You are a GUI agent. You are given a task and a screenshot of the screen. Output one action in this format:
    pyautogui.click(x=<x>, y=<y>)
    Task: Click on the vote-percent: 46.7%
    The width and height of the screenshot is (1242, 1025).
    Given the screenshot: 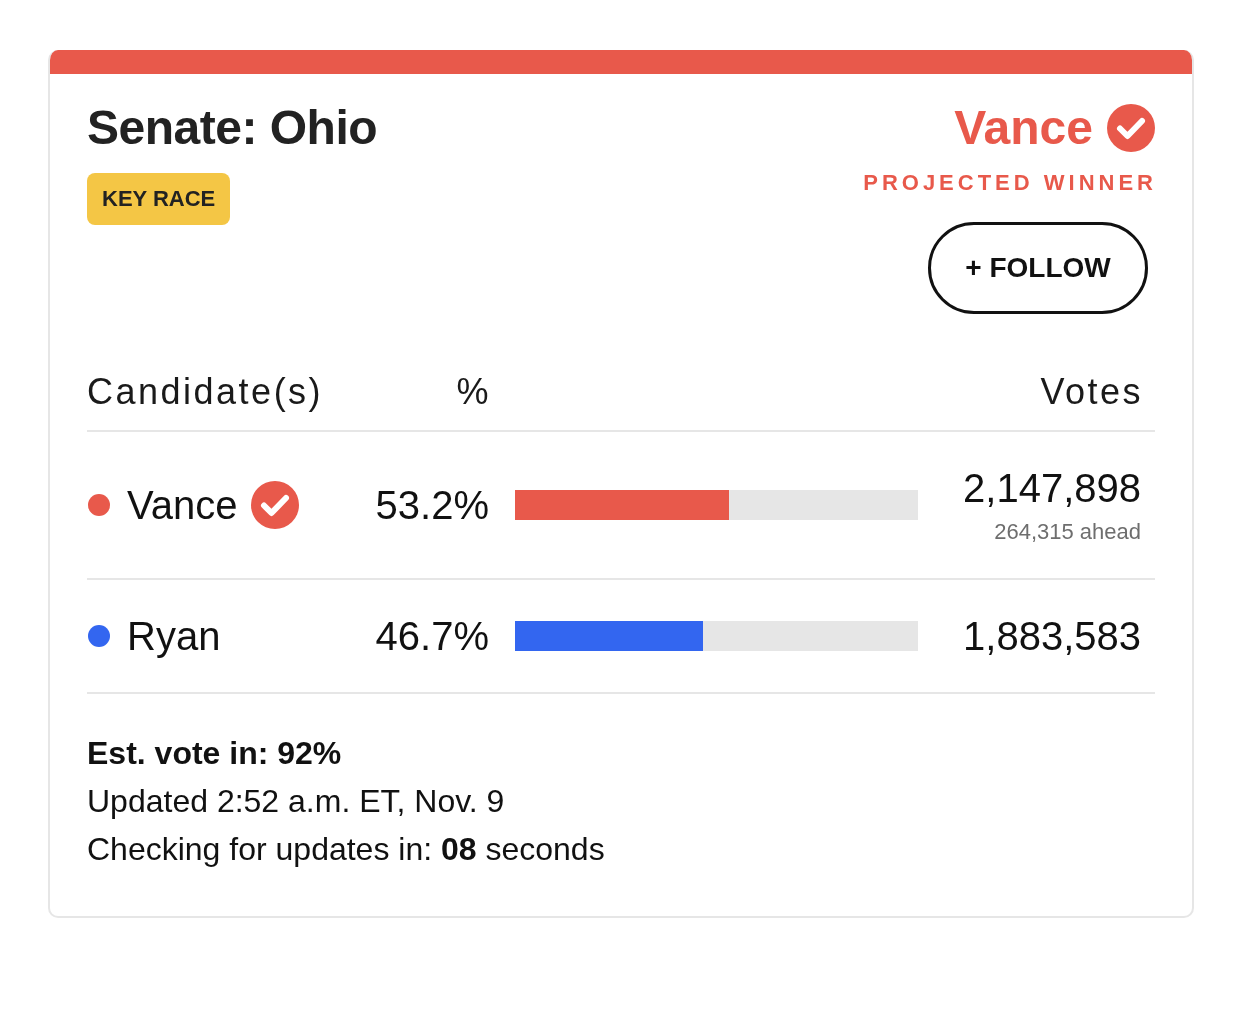 What is the action you would take?
    pyautogui.click(x=432, y=636)
    